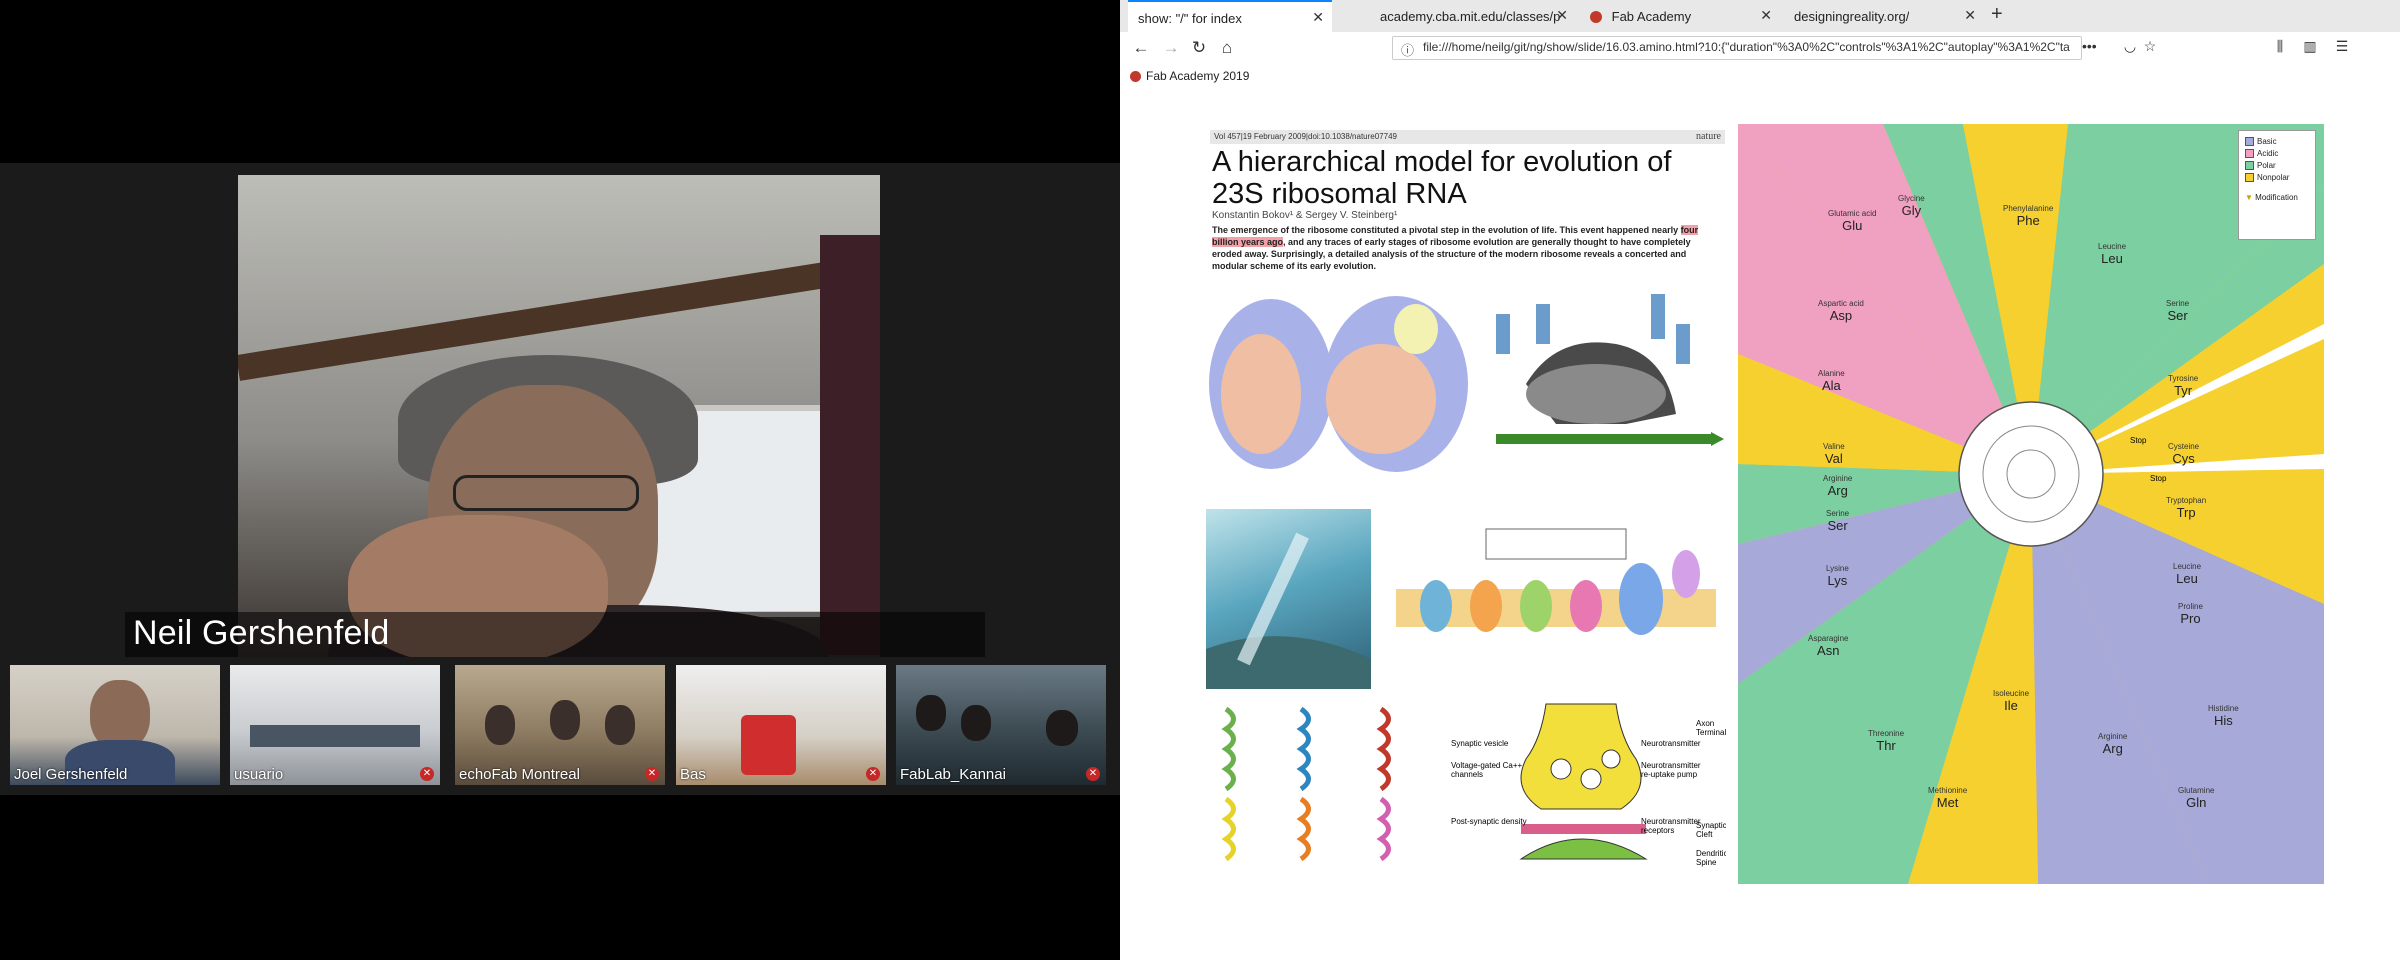 The height and width of the screenshot is (960, 2400). I want to click on speaker-name: Neil Gershenfeld, so click(261, 633).